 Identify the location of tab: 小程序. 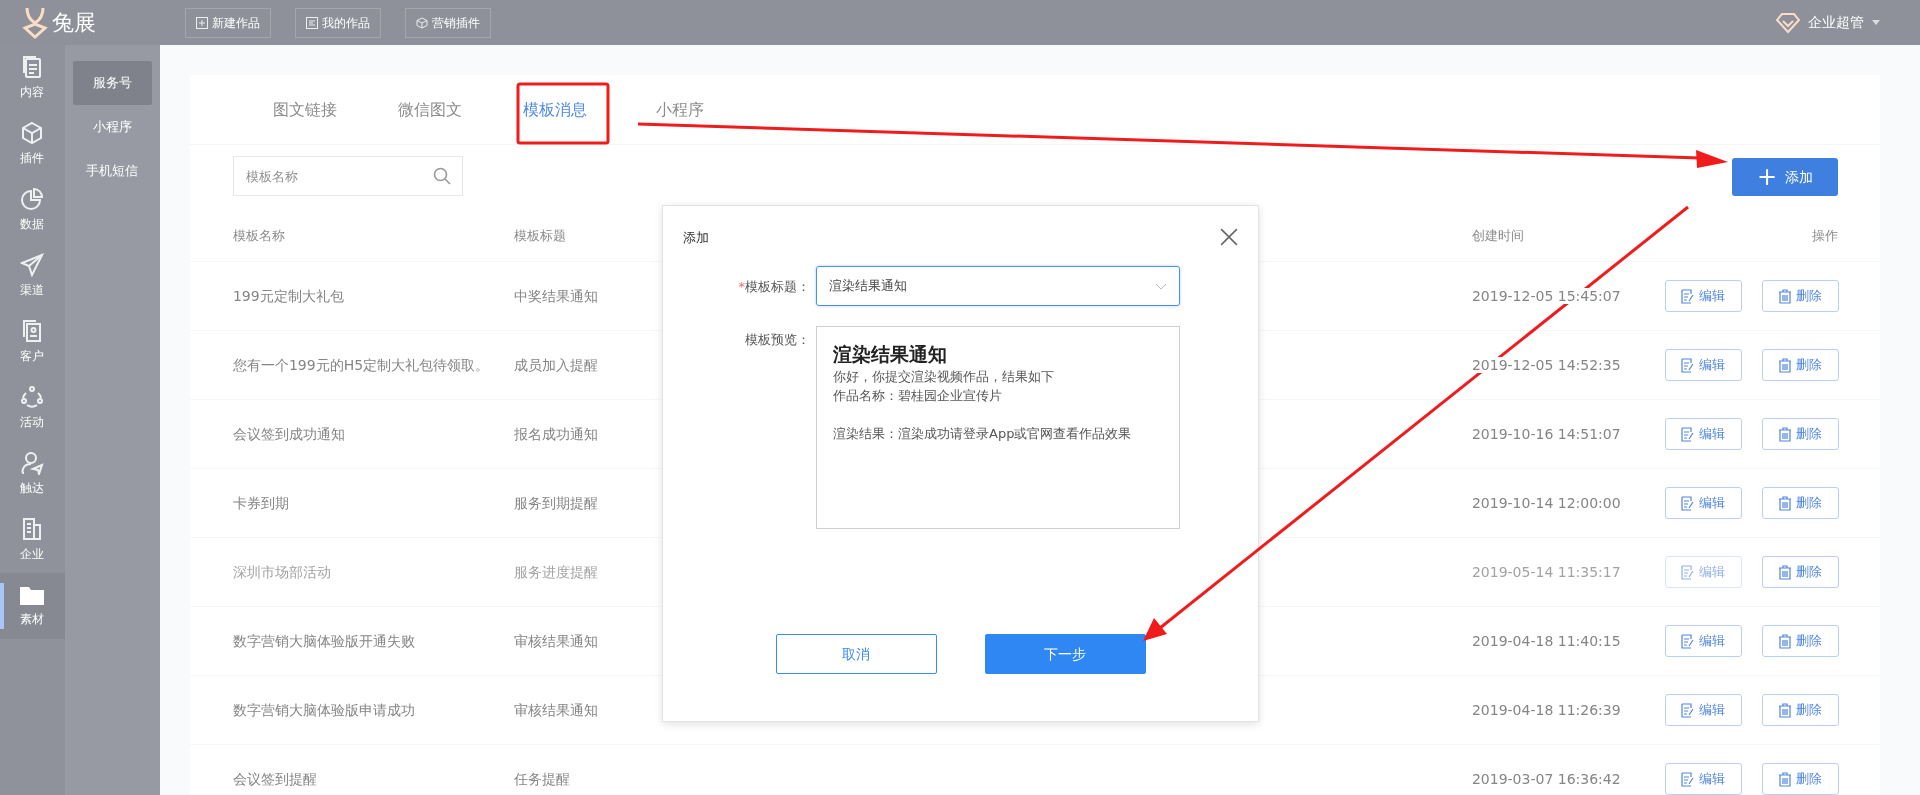
(680, 109).